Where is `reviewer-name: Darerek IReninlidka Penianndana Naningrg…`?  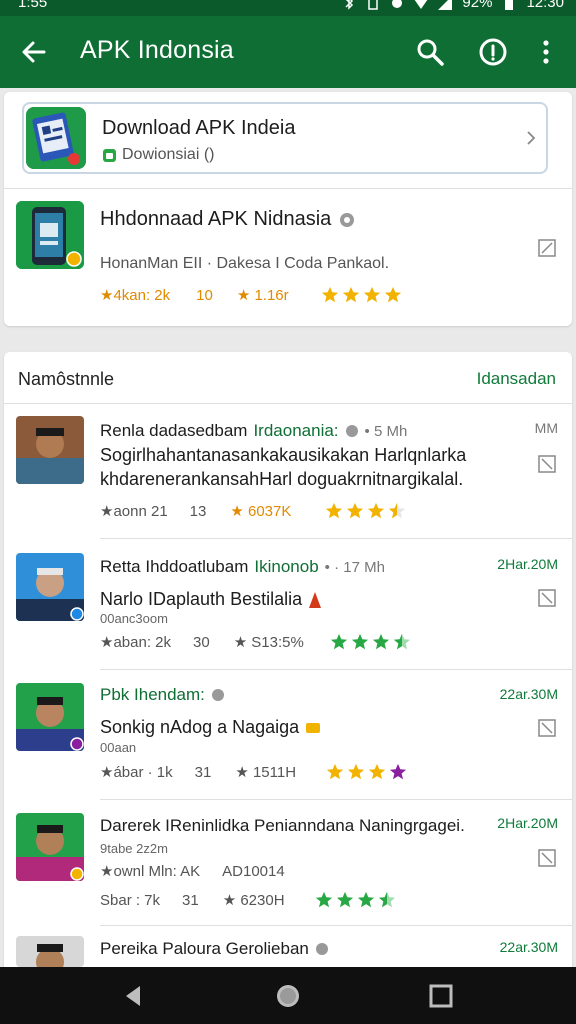 reviewer-name: Darerek IReninlidka Penianndana Naningrg… is located at coordinates (282, 825).